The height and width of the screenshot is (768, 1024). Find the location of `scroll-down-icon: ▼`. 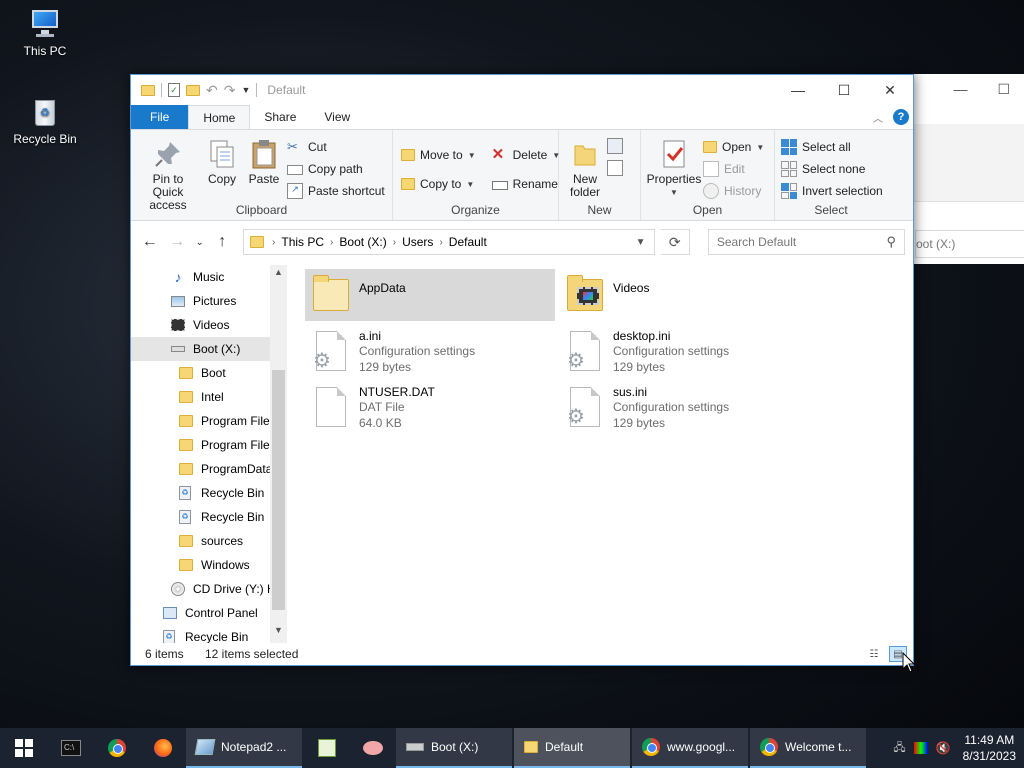

scroll-down-icon: ▼ is located at coordinates (278, 633).